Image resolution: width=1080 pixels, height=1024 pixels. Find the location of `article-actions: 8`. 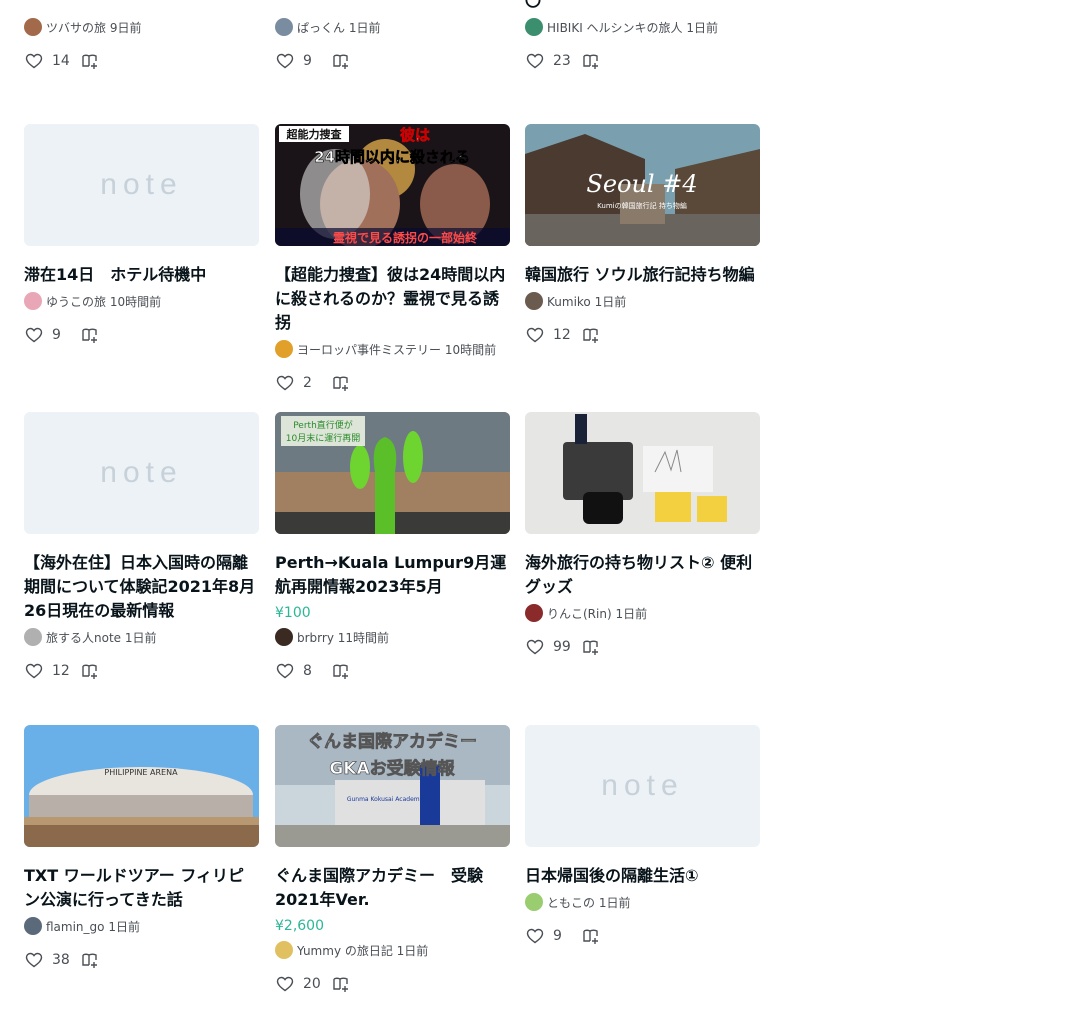

article-actions: 8 is located at coordinates (392, 671).